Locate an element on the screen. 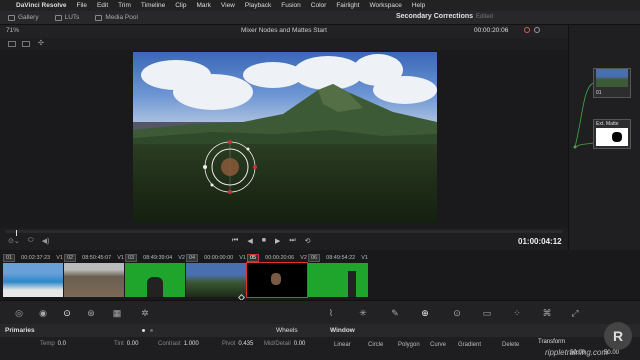 The width and height of the screenshot is (640, 360). clip-timecode: 08:50:45:07 is located at coordinates (97, 257).